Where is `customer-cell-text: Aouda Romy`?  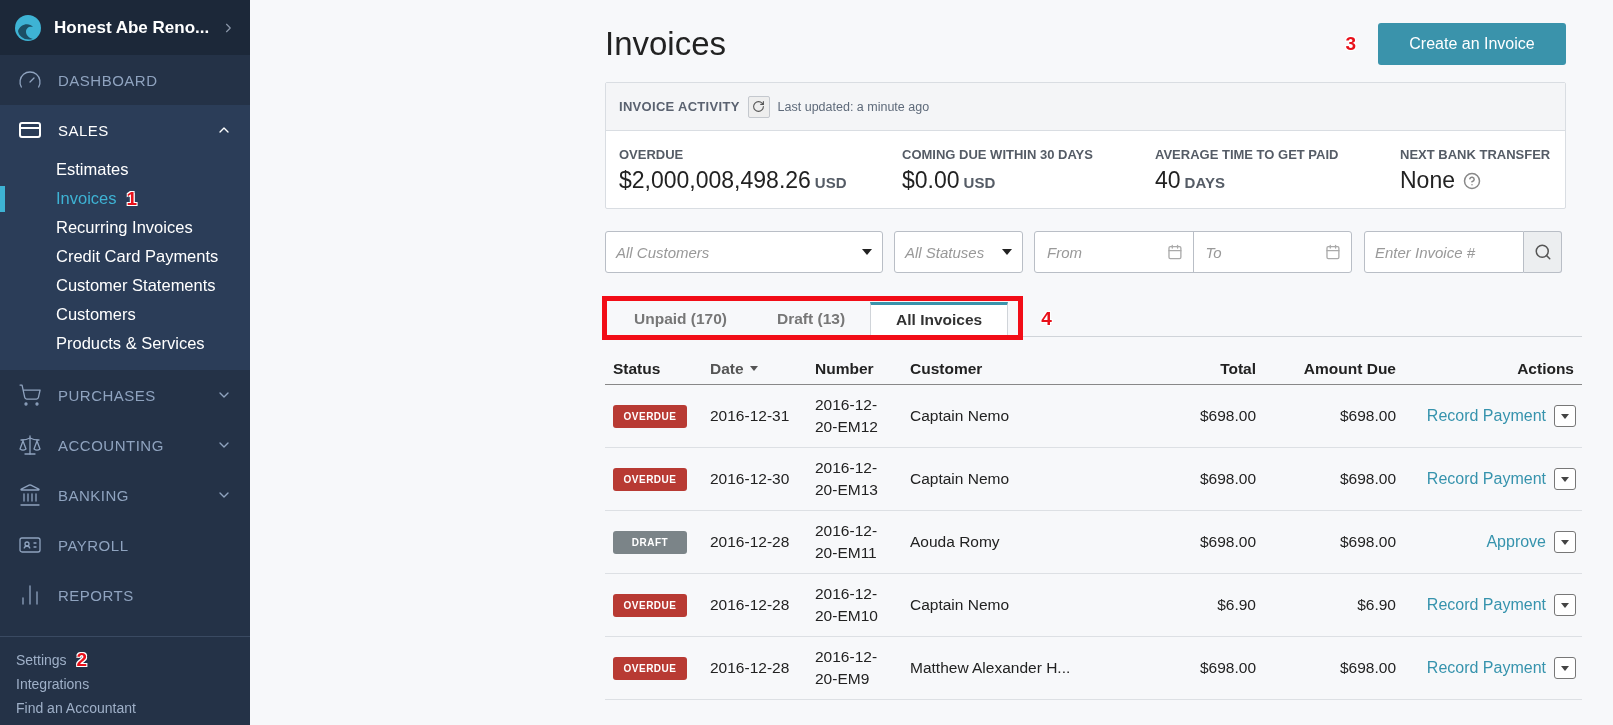
customer-cell-text: Aouda Romy is located at coordinates (955, 542).